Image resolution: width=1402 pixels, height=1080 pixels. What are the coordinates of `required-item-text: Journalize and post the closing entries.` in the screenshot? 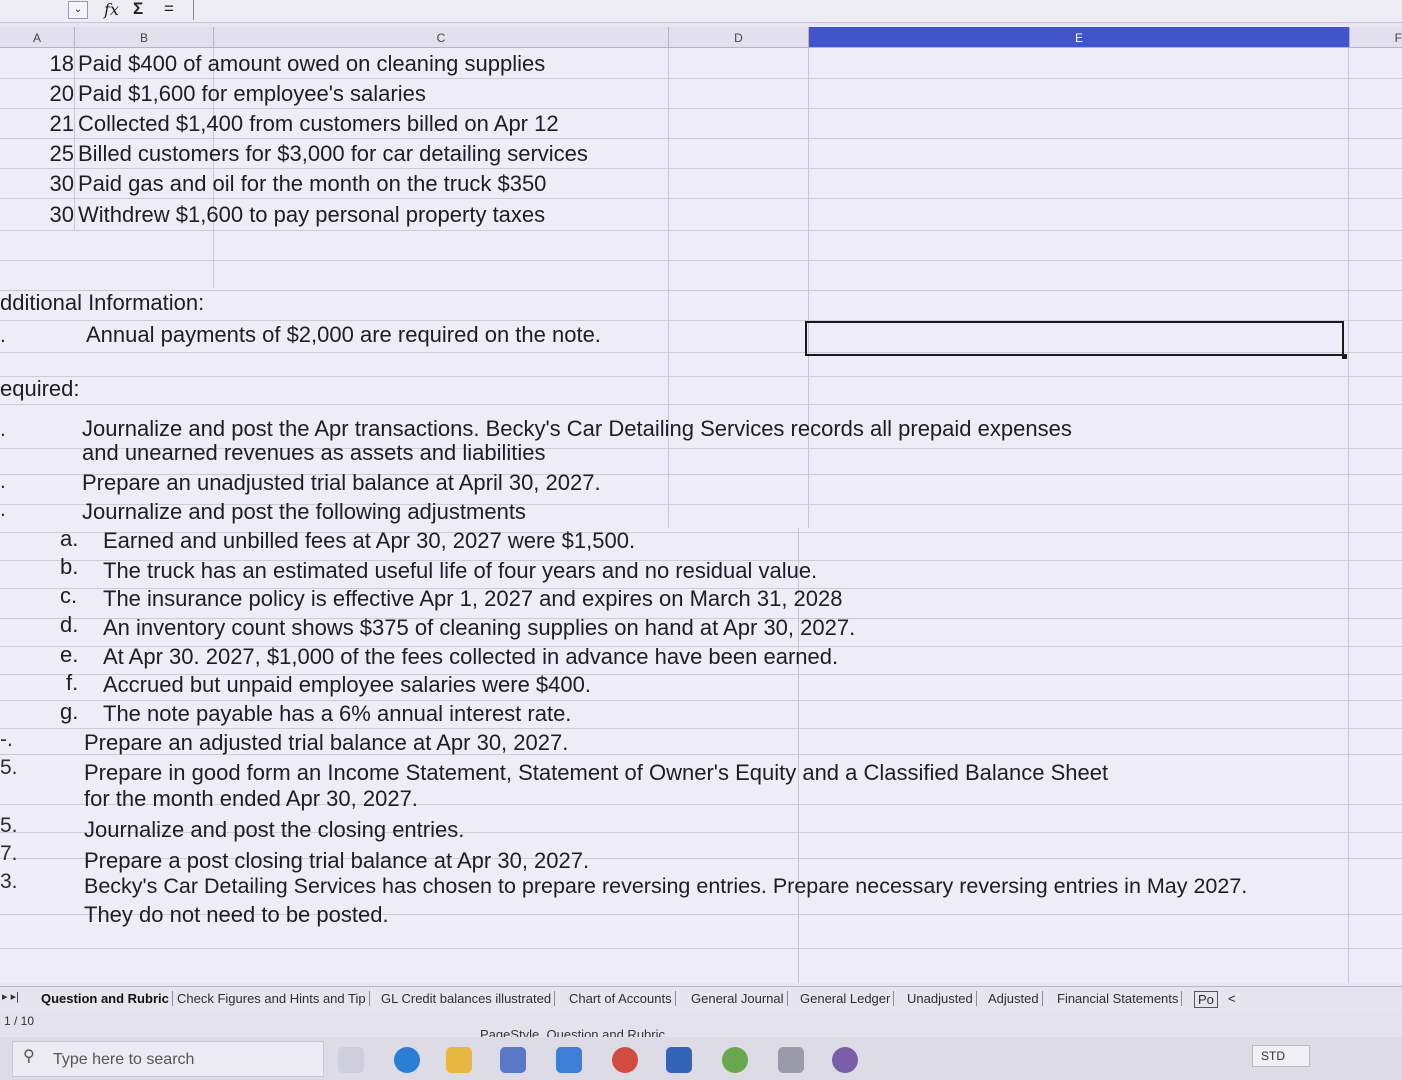 It's located at (274, 829).